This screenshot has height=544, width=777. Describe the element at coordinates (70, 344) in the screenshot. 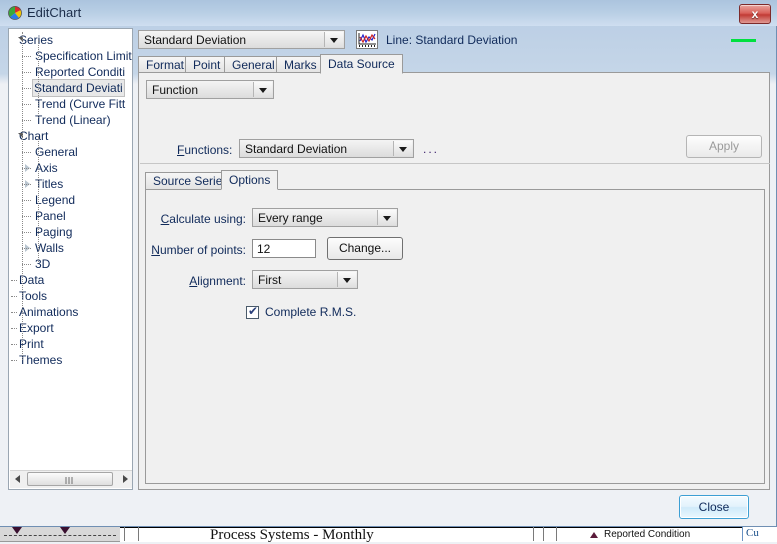

I see `tree-item-print: Print` at that location.